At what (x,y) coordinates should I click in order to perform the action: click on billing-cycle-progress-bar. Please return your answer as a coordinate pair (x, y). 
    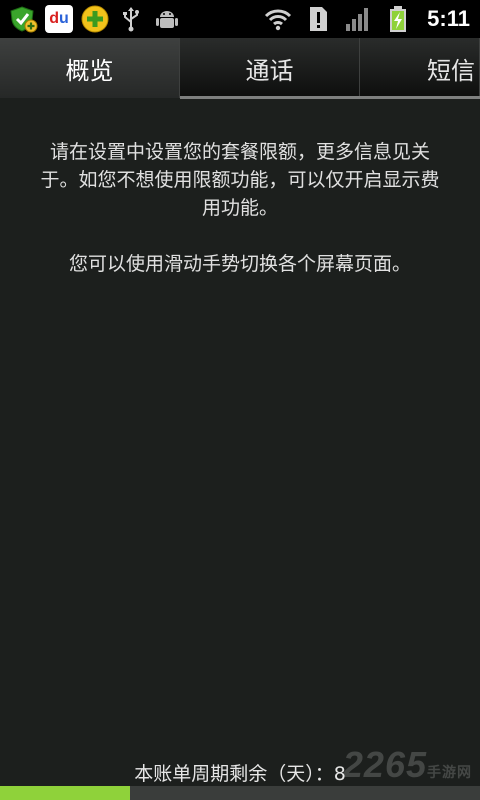
    Looking at the image, I should click on (240, 793).